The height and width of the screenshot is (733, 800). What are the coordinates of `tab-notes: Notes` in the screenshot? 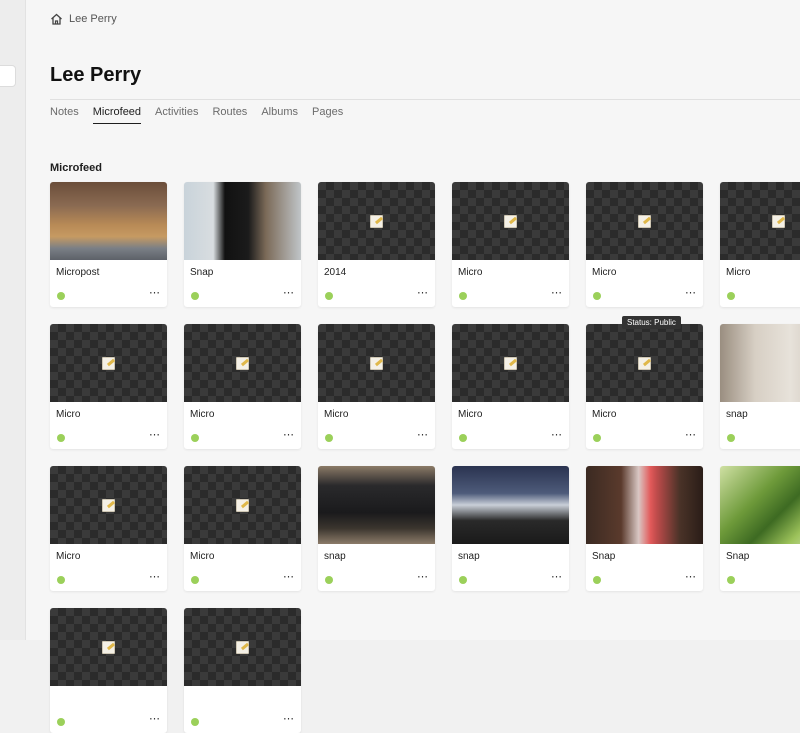 It's located at (64, 115).